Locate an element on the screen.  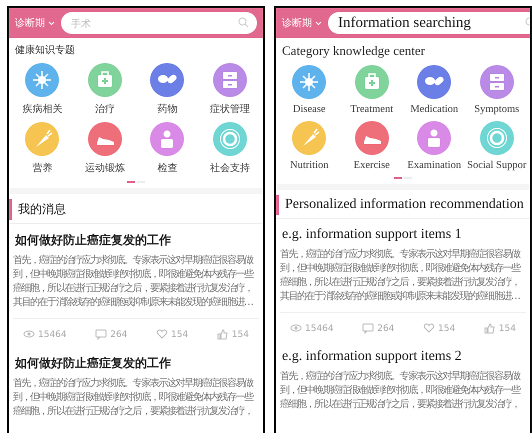
category-button: Social Suppor is located at coordinates (497, 146).